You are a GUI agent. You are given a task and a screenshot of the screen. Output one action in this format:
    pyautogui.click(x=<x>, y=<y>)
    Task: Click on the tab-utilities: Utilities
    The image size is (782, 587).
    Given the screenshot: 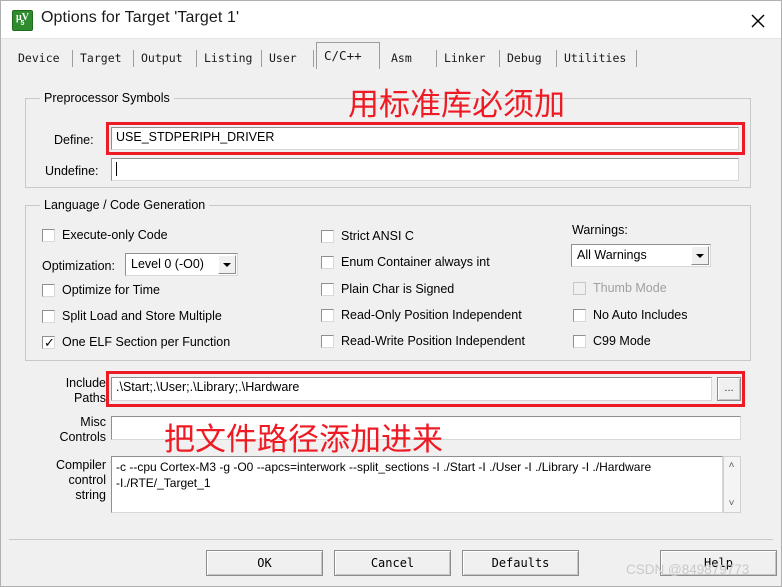 What is the action you would take?
    pyautogui.click(x=597, y=58)
    